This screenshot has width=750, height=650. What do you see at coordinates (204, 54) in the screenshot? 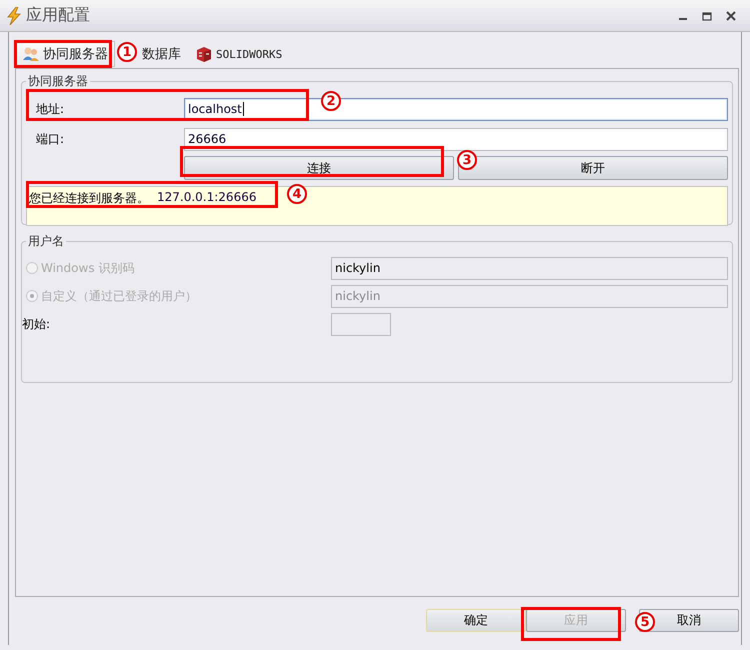
I see `cube-icon` at bounding box center [204, 54].